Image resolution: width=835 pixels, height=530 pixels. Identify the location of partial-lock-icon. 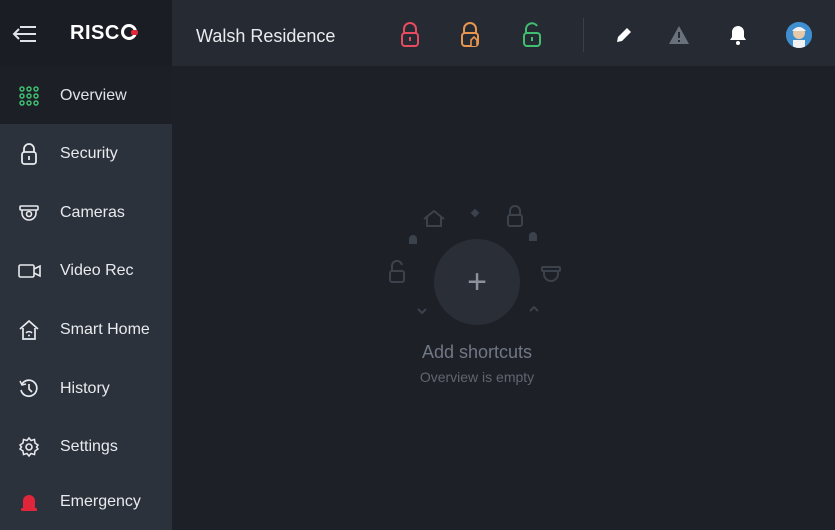
(471, 37).